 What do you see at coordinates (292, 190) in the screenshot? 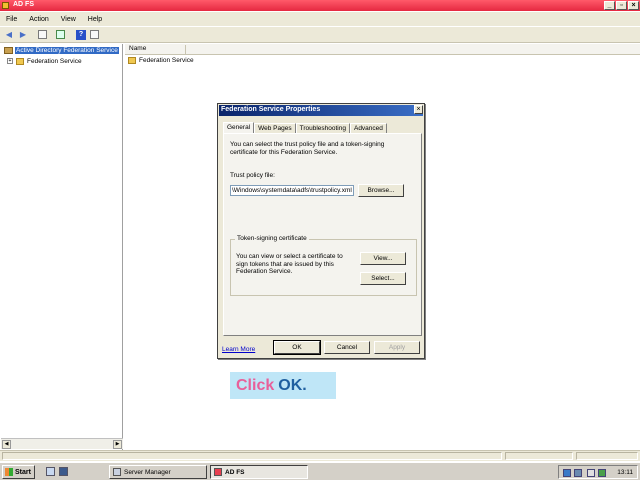
I see `trust-policy-file-input: \Windows\systemdata\adfs\trustpolicy.xml` at bounding box center [292, 190].